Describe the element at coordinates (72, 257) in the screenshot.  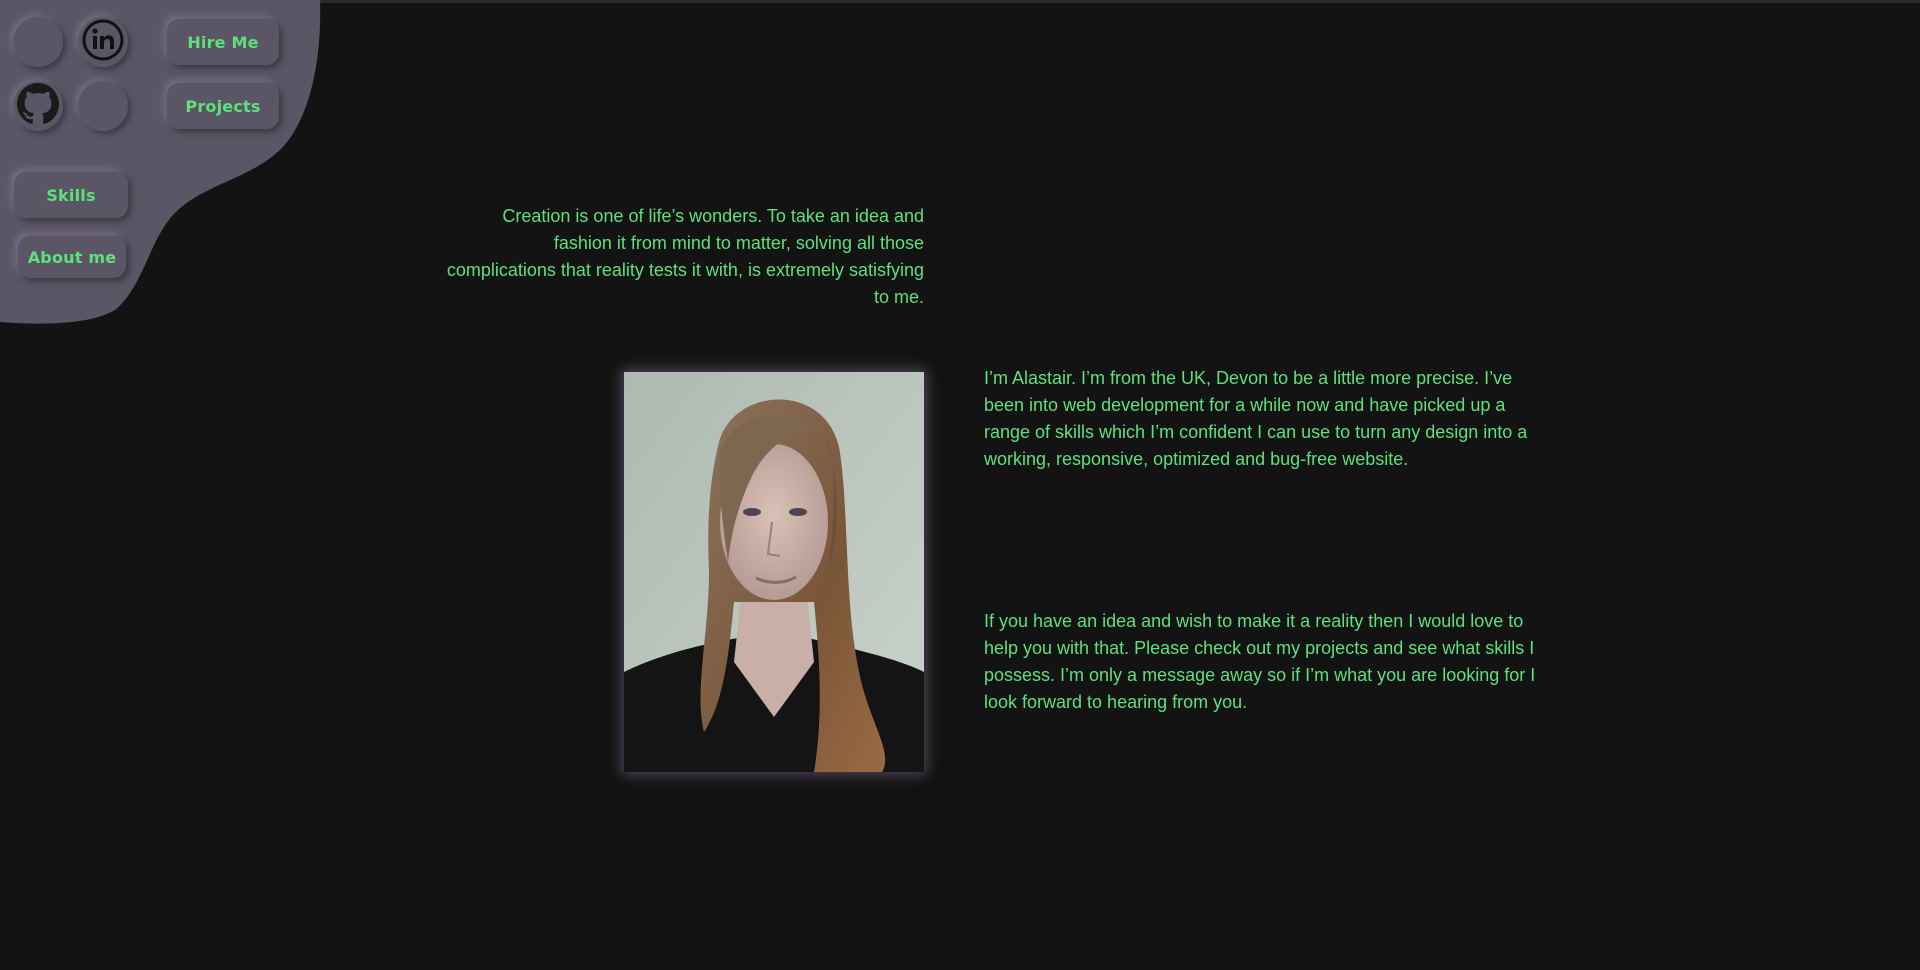
I see `about-me-button: About me` at that location.